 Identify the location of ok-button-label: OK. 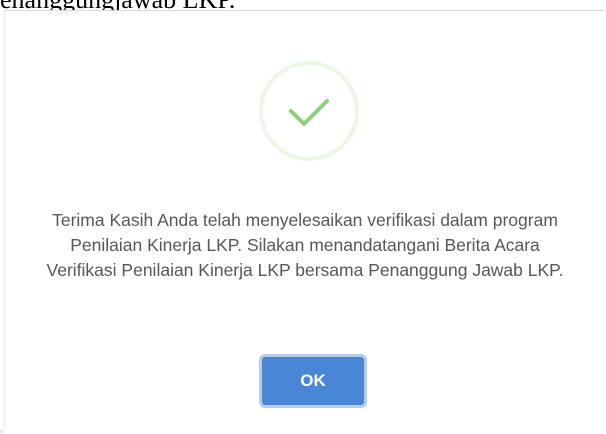
(313, 380).